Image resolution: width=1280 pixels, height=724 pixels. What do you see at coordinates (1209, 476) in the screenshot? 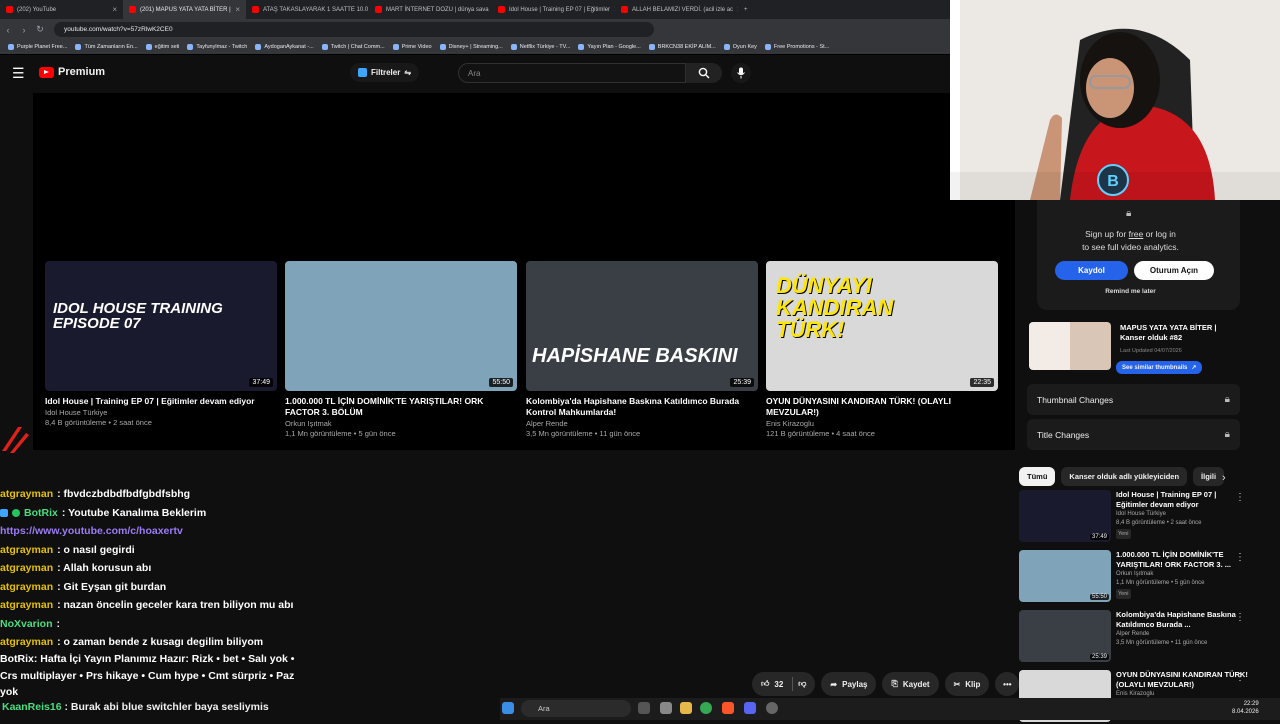
I see `filter-chip: İlgili` at bounding box center [1209, 476].